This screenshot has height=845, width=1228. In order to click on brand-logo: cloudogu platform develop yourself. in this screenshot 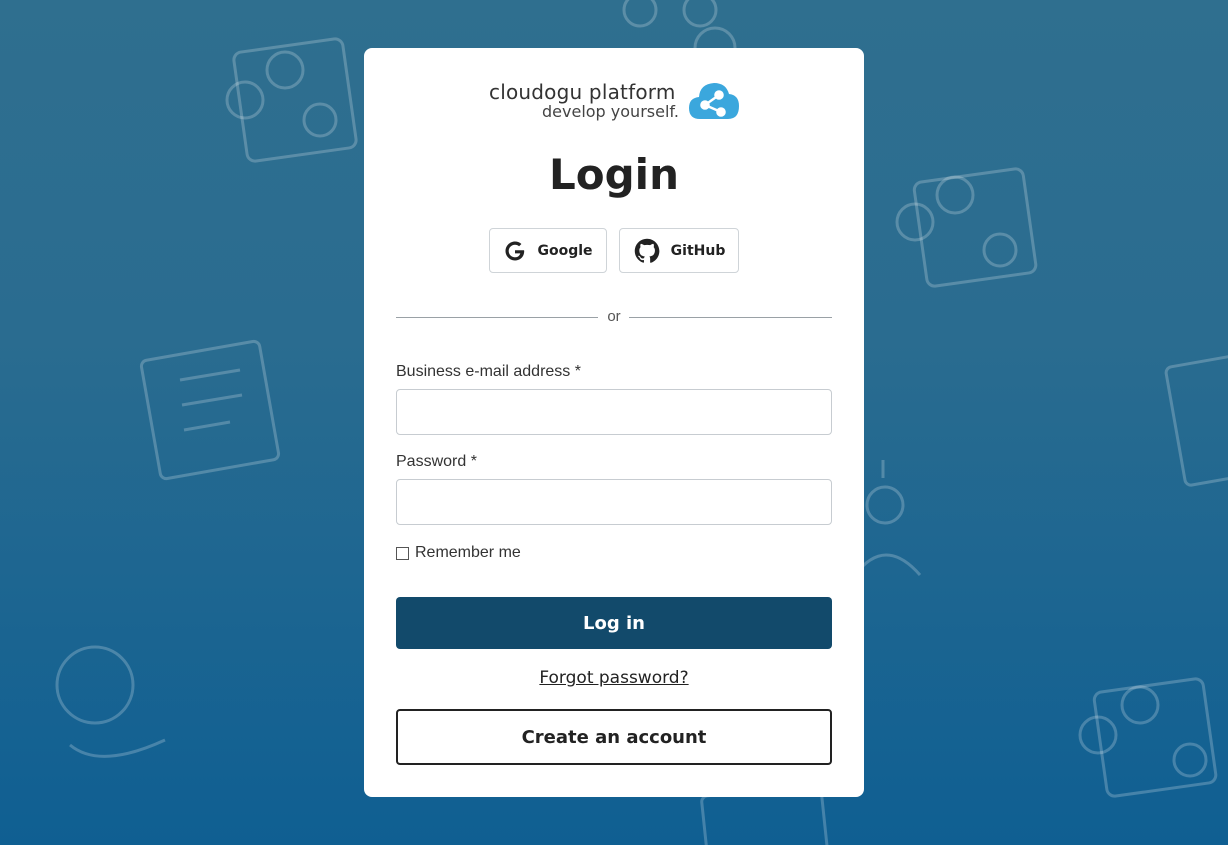, I will do `click(614, 102)`.